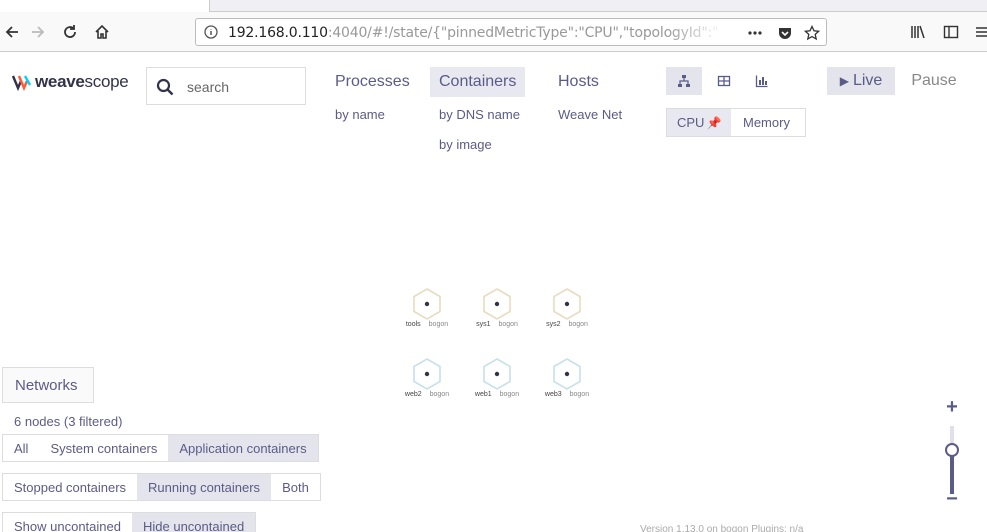  I want to click on node-label: sys1, so click(483, 324).